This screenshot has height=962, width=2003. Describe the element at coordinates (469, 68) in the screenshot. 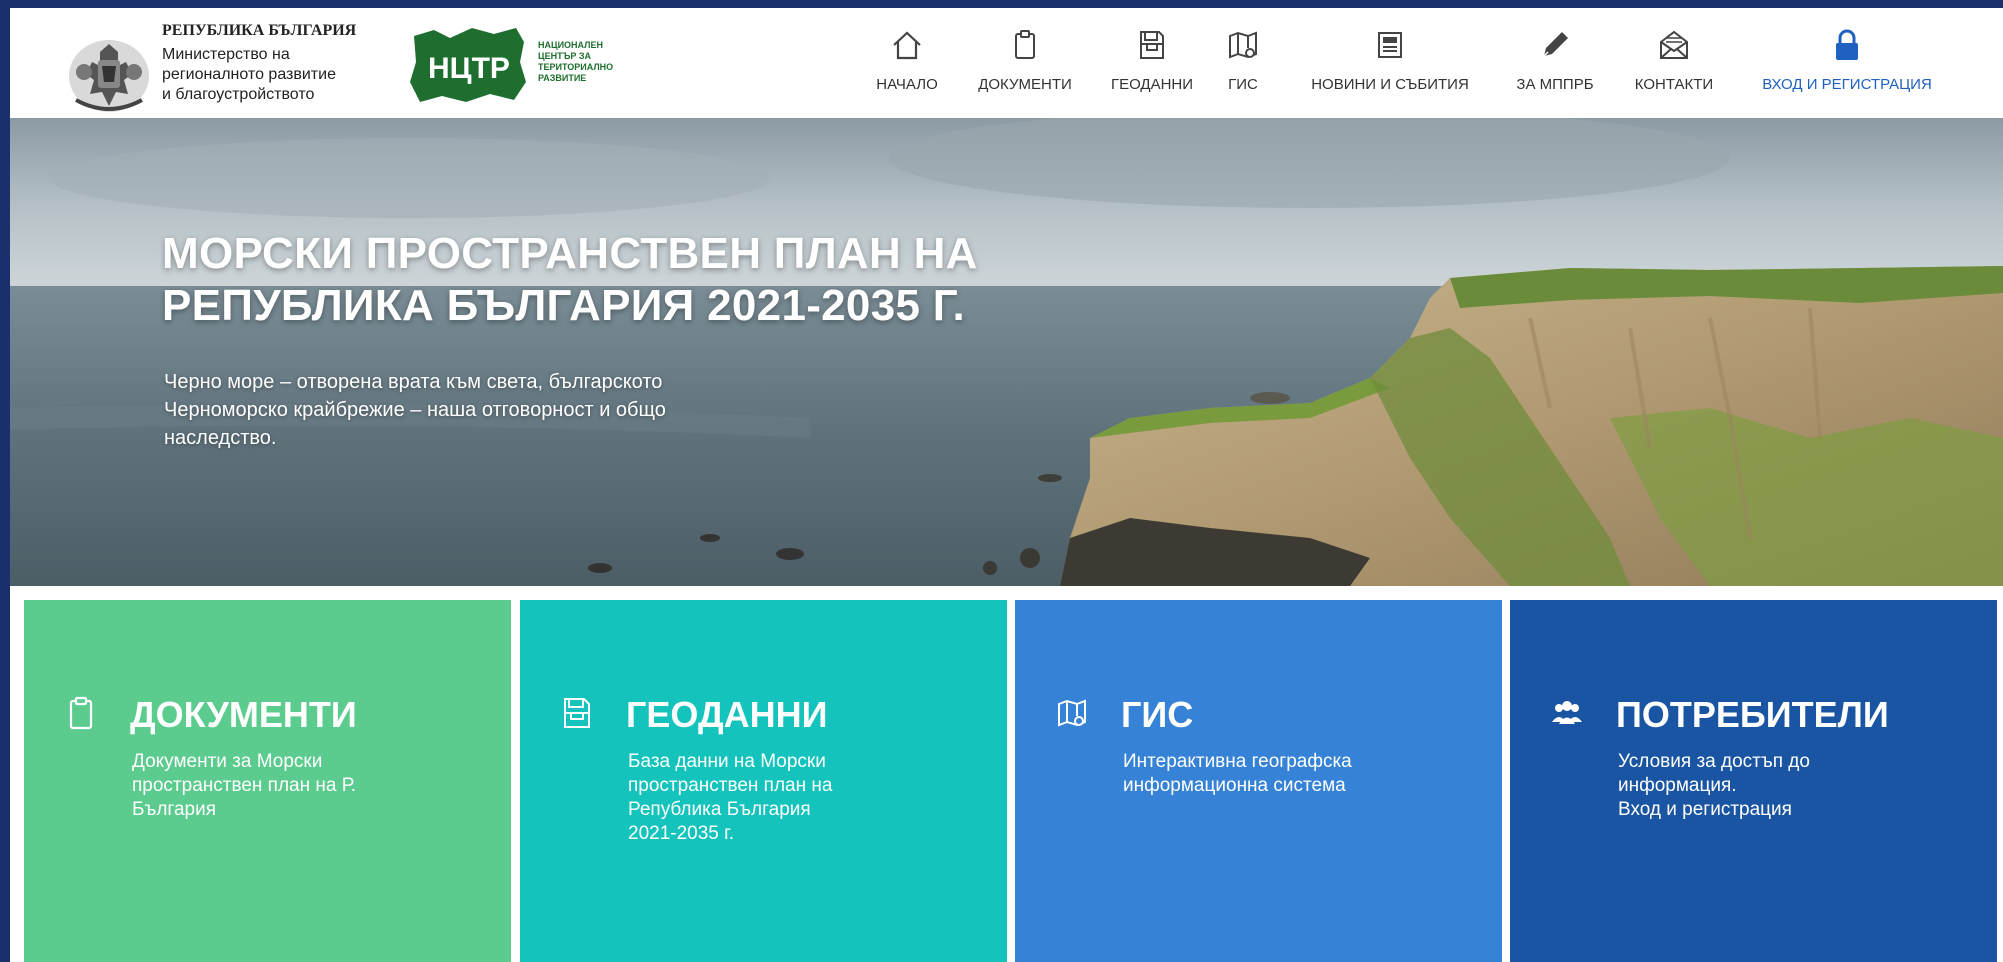

I see `nctr-logo-text: НЦТР` at that location.